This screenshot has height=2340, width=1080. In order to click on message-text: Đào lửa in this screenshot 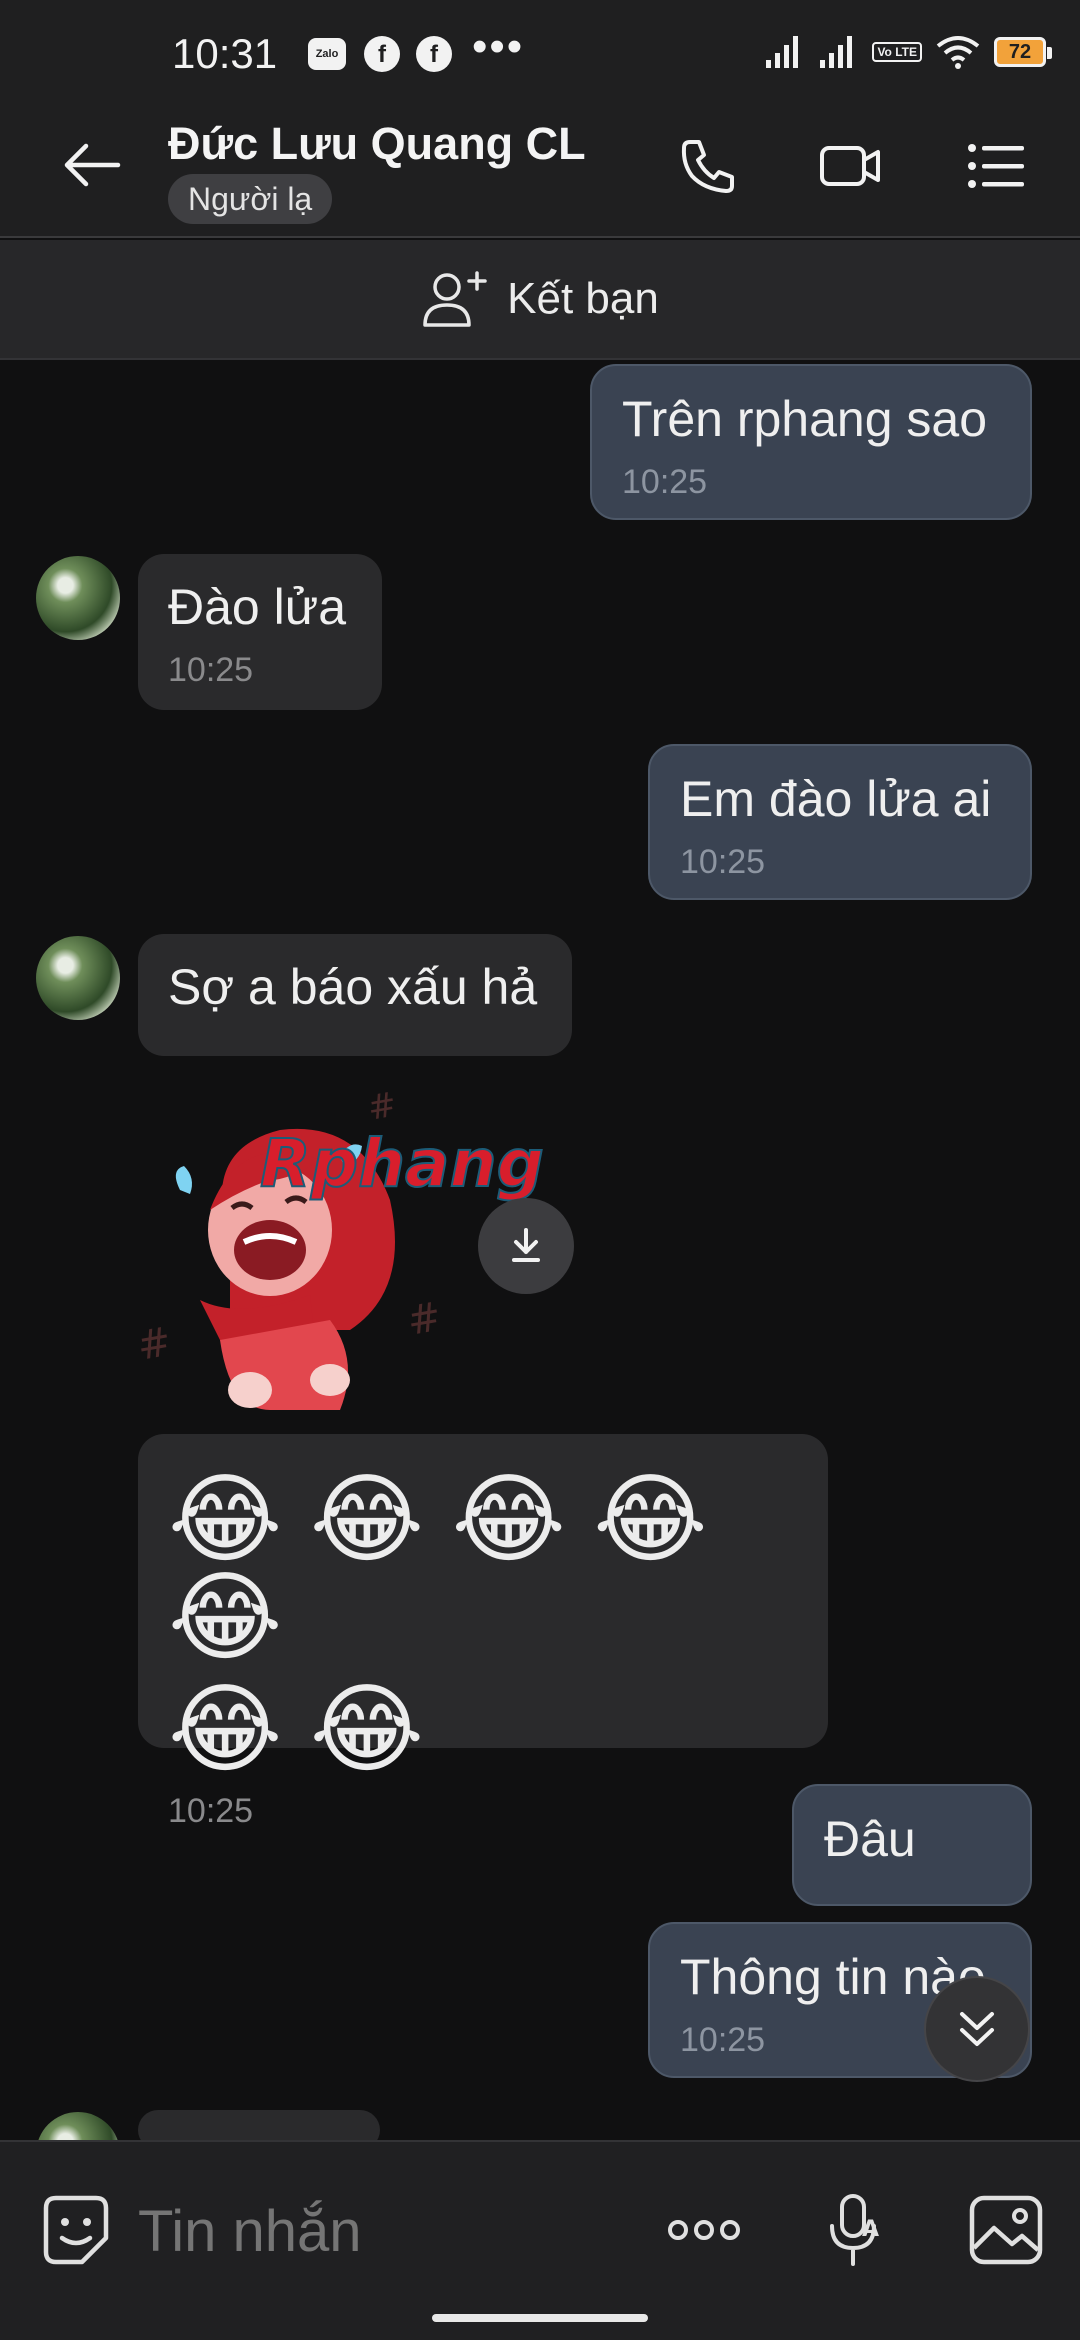, I will do `click(257, 607)`.